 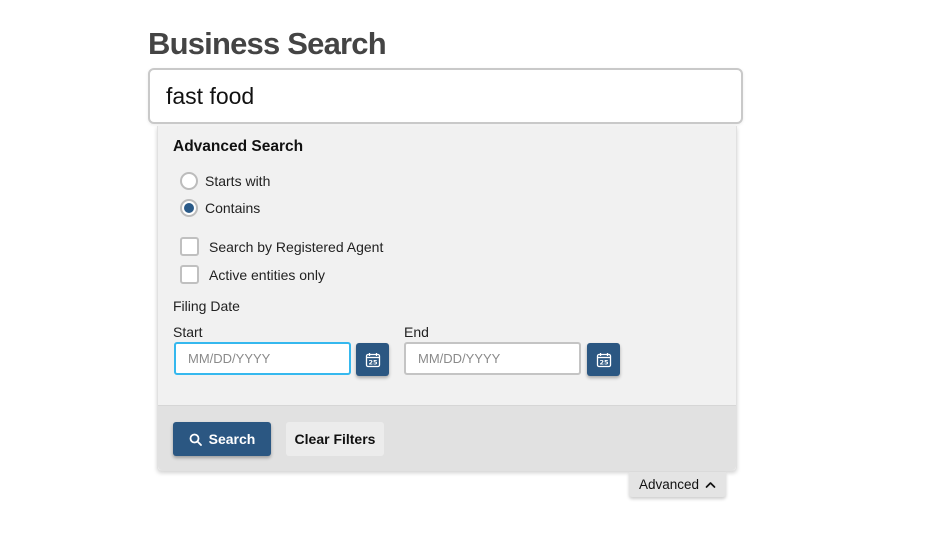 I want to click on checkbox-label: Active entities only, so click(x=267, y=274).